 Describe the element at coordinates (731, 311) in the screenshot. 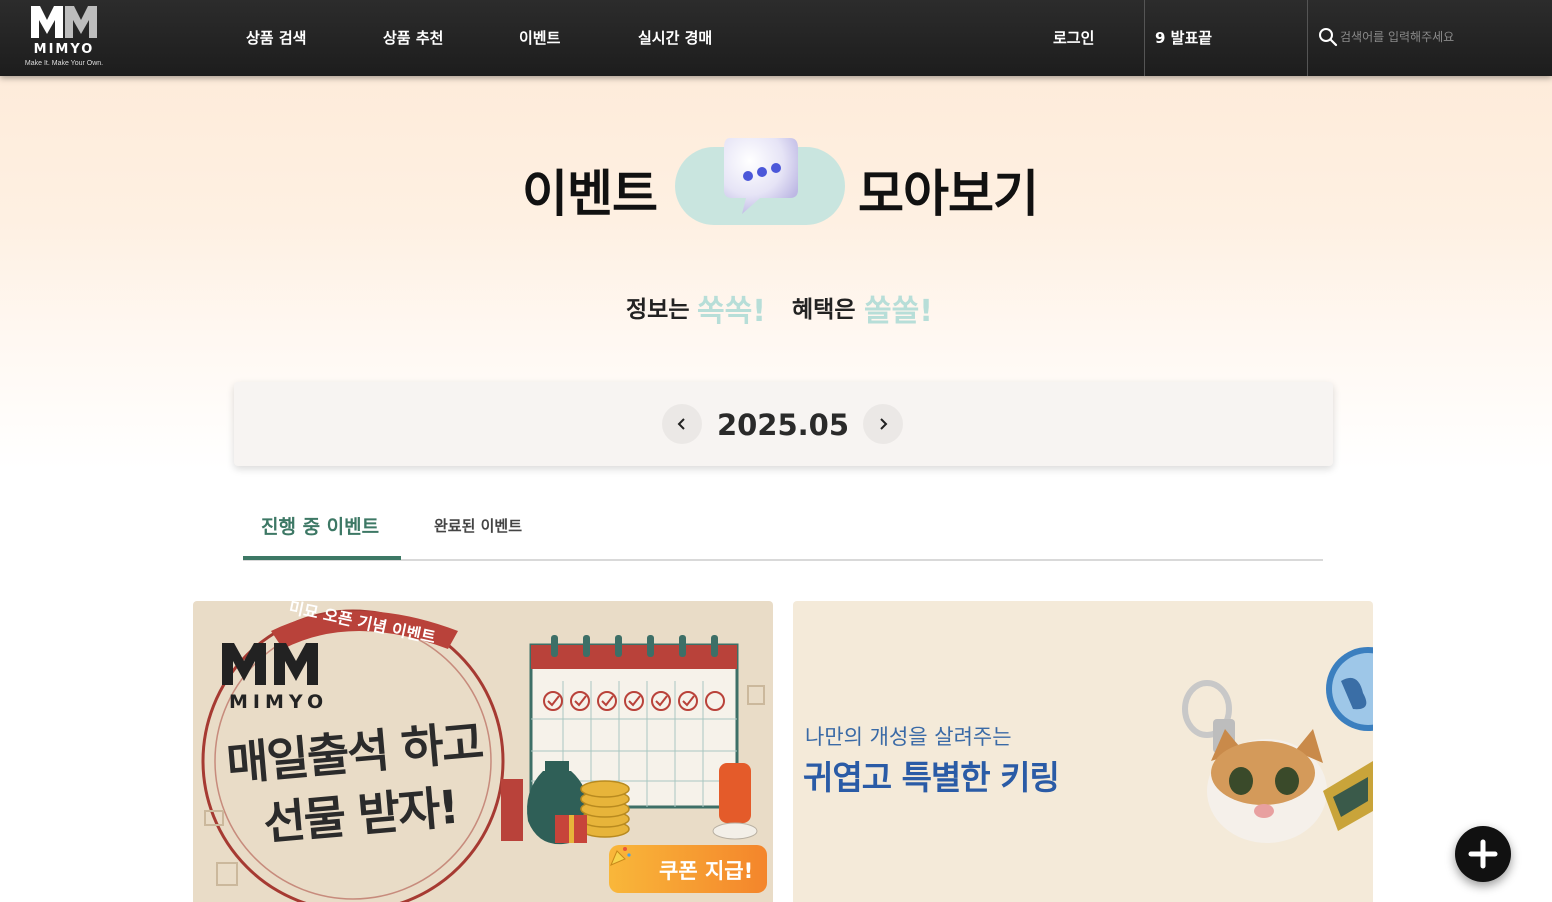

I see `subtitle-info-accent: 쏙쏙!` at that location.